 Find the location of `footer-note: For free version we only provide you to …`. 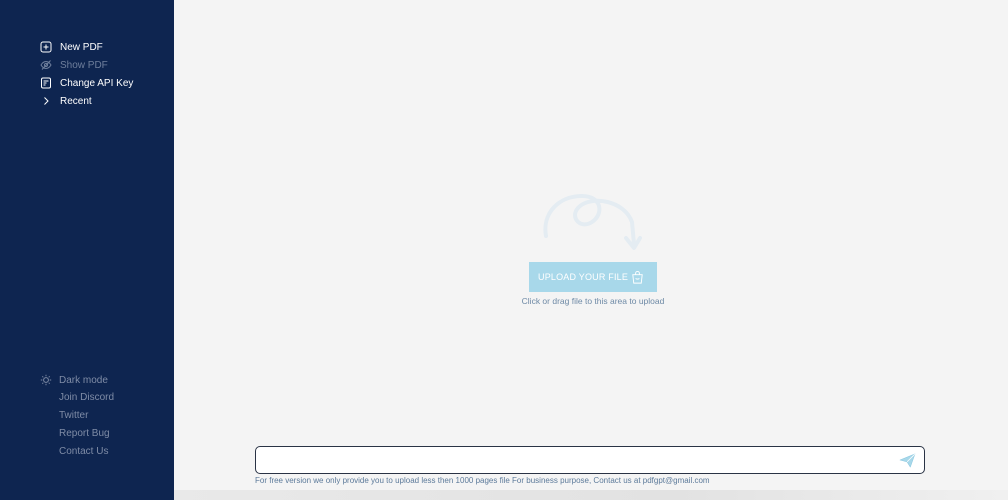

footer-note: For free version we only provide you to … is located at coordinates (482, 480).